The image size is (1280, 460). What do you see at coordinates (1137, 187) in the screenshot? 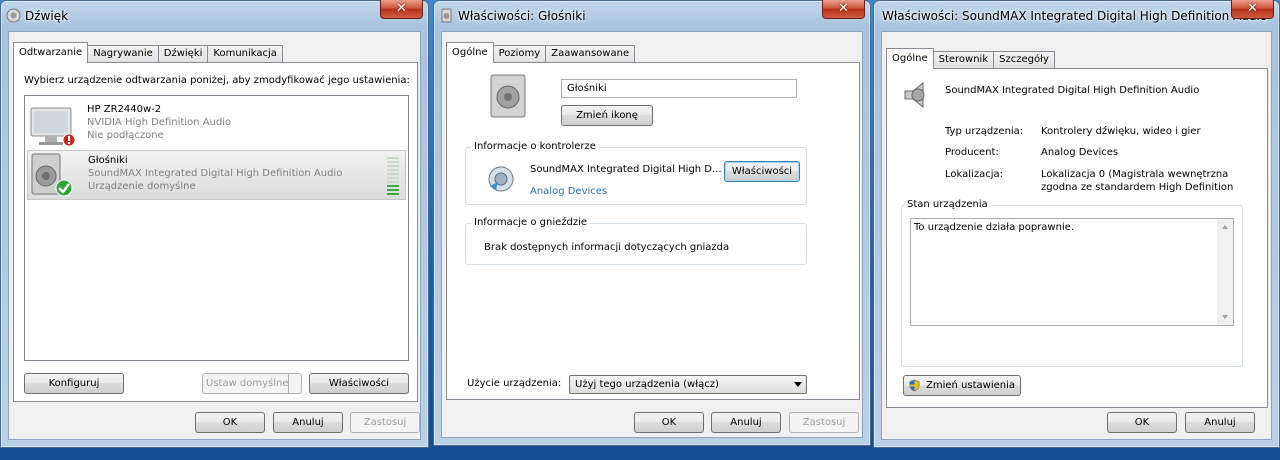
I see `location-value-line2: zgodna ze standardem High Definition` at bounding box center [1137, 187].